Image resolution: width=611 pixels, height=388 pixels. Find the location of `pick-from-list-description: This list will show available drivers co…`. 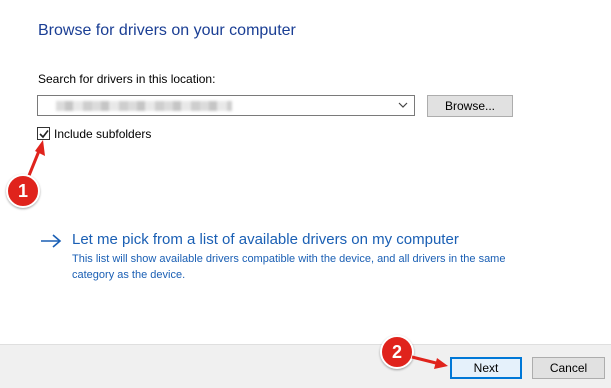

pick-from-list-description: This list will show available drivers co… is located at coordinates (289, 267).